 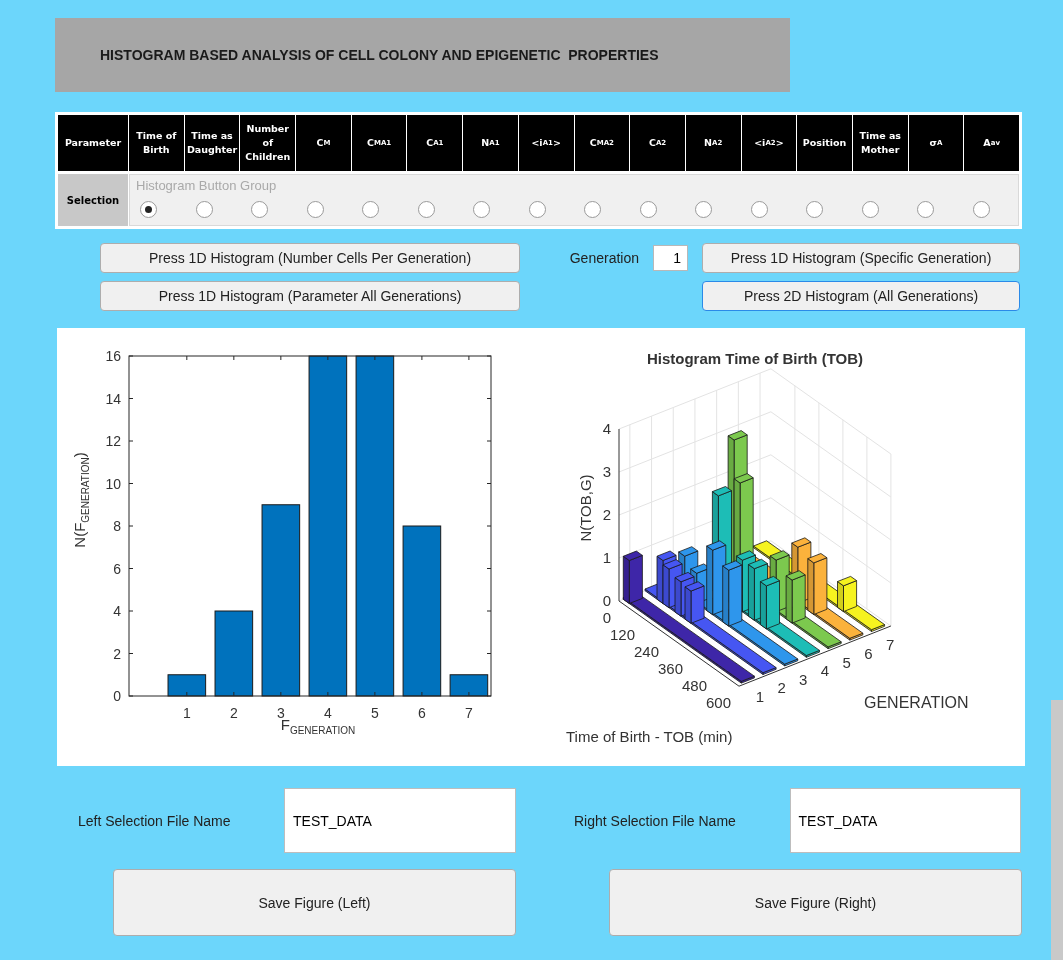 What do you see at coordinates (815, 902) in the screenshot?
I see `save-figure-button: Save Figure (Right)` at bounding box center [815, 902].